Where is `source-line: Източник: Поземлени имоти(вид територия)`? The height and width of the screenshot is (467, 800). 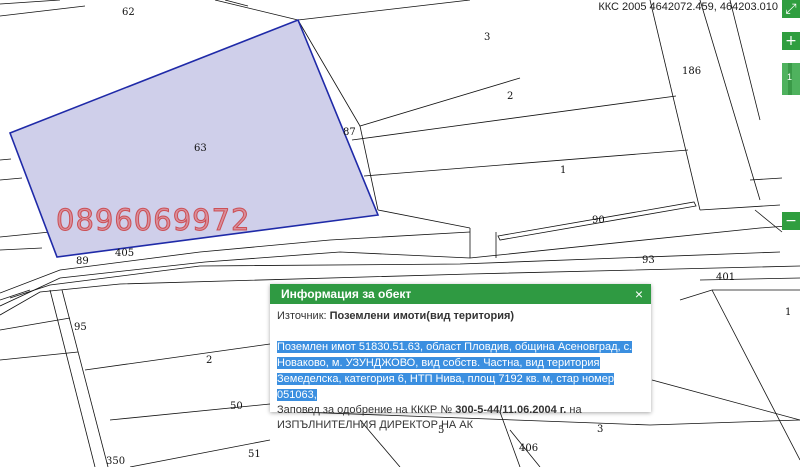
source-line: Източник: Поземлени имоти(вид територия) is located at coordinates (460, 316).